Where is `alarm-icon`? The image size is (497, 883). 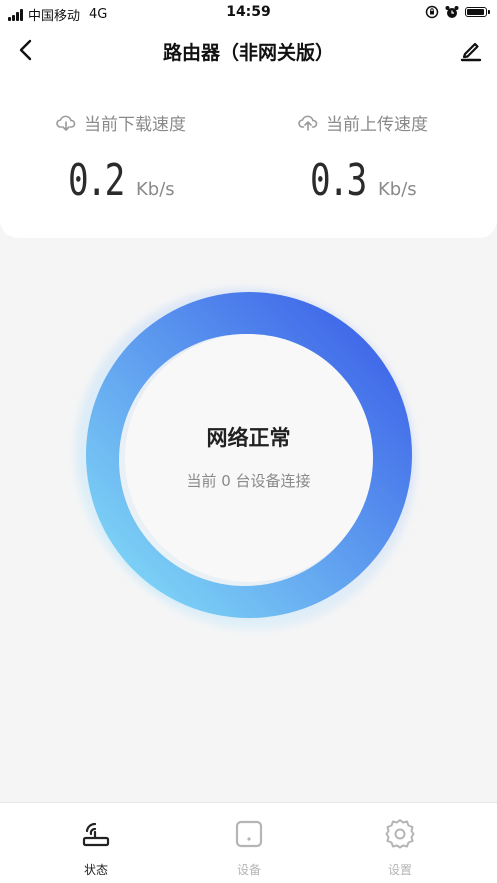
alarm-icon is located at coordinates (452, 12).